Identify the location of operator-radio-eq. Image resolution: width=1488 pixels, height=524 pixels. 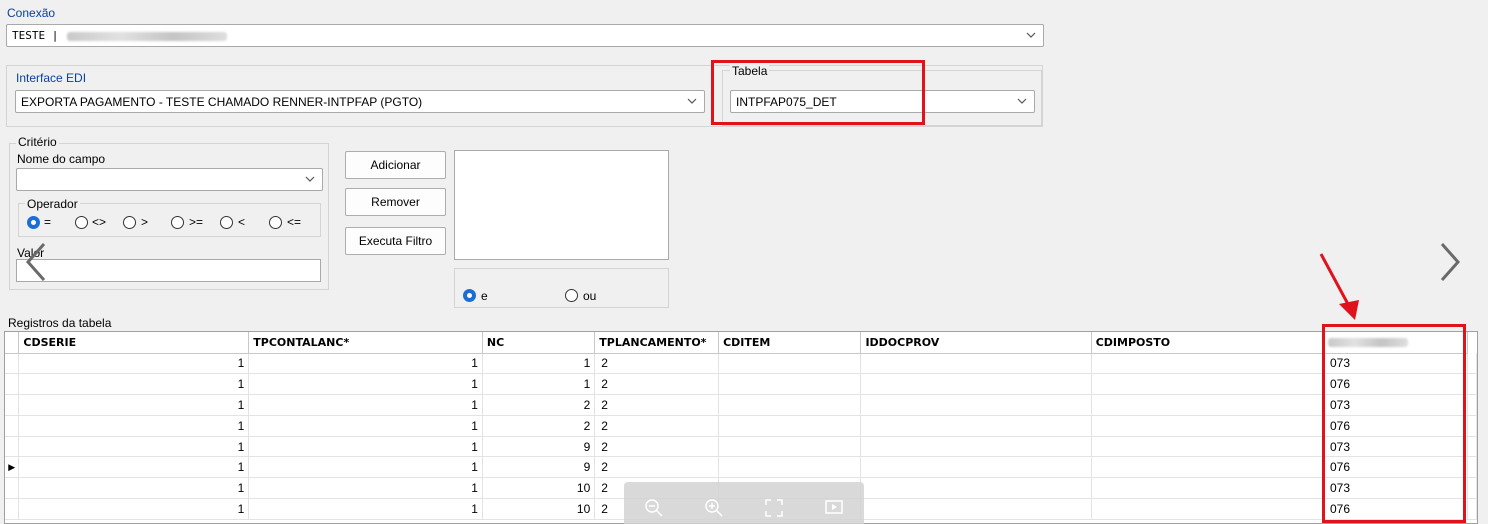
(33, 222).